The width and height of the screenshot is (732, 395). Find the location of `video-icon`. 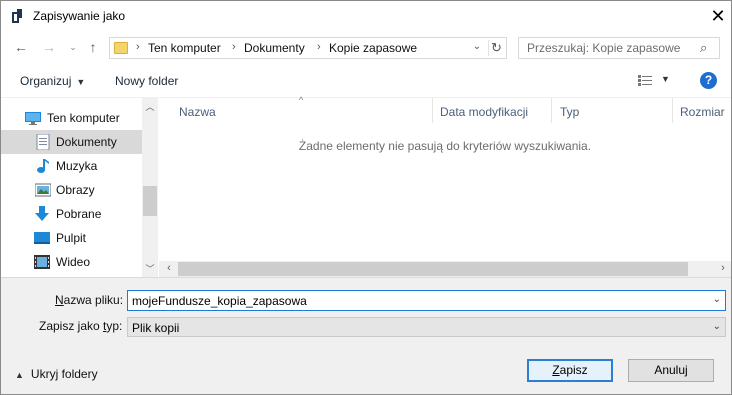

video-icon is located at coordinates (42, 262).